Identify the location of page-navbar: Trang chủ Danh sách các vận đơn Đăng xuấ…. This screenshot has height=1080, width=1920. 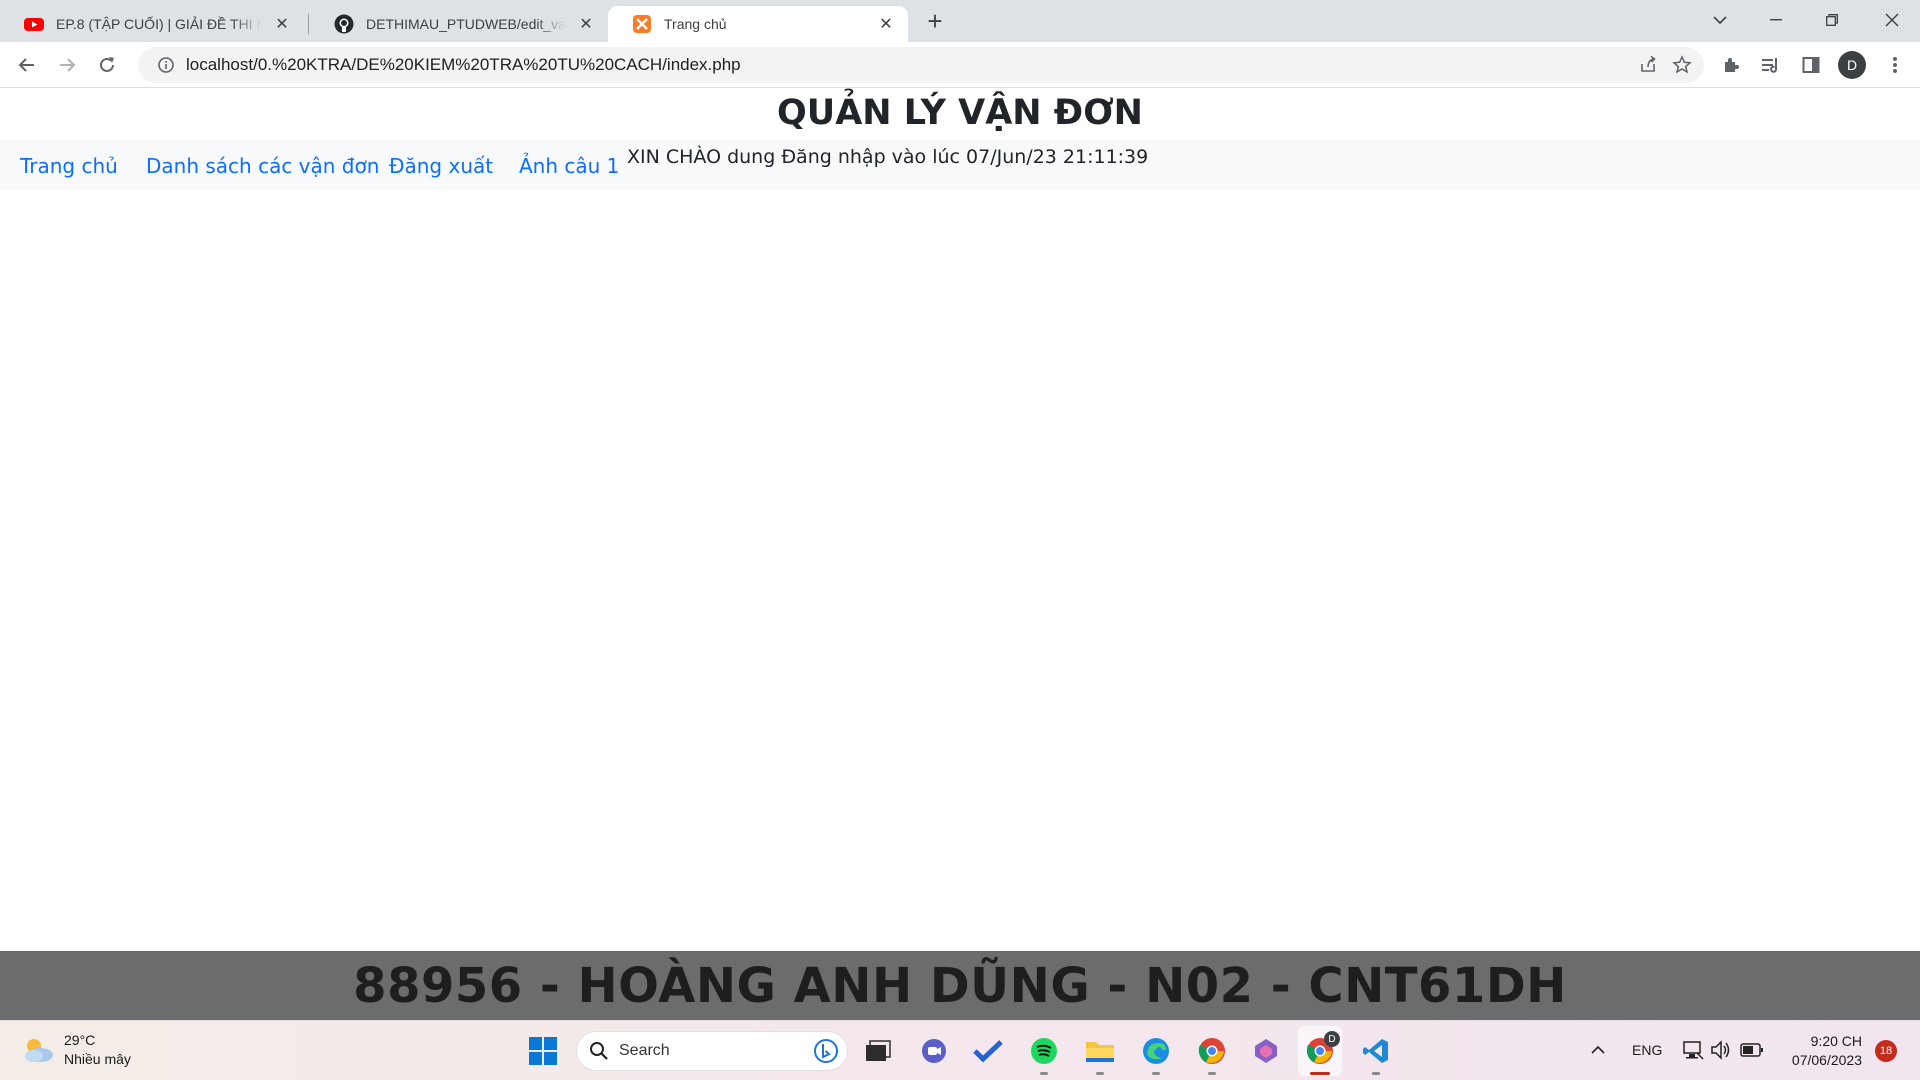
(960, 165).